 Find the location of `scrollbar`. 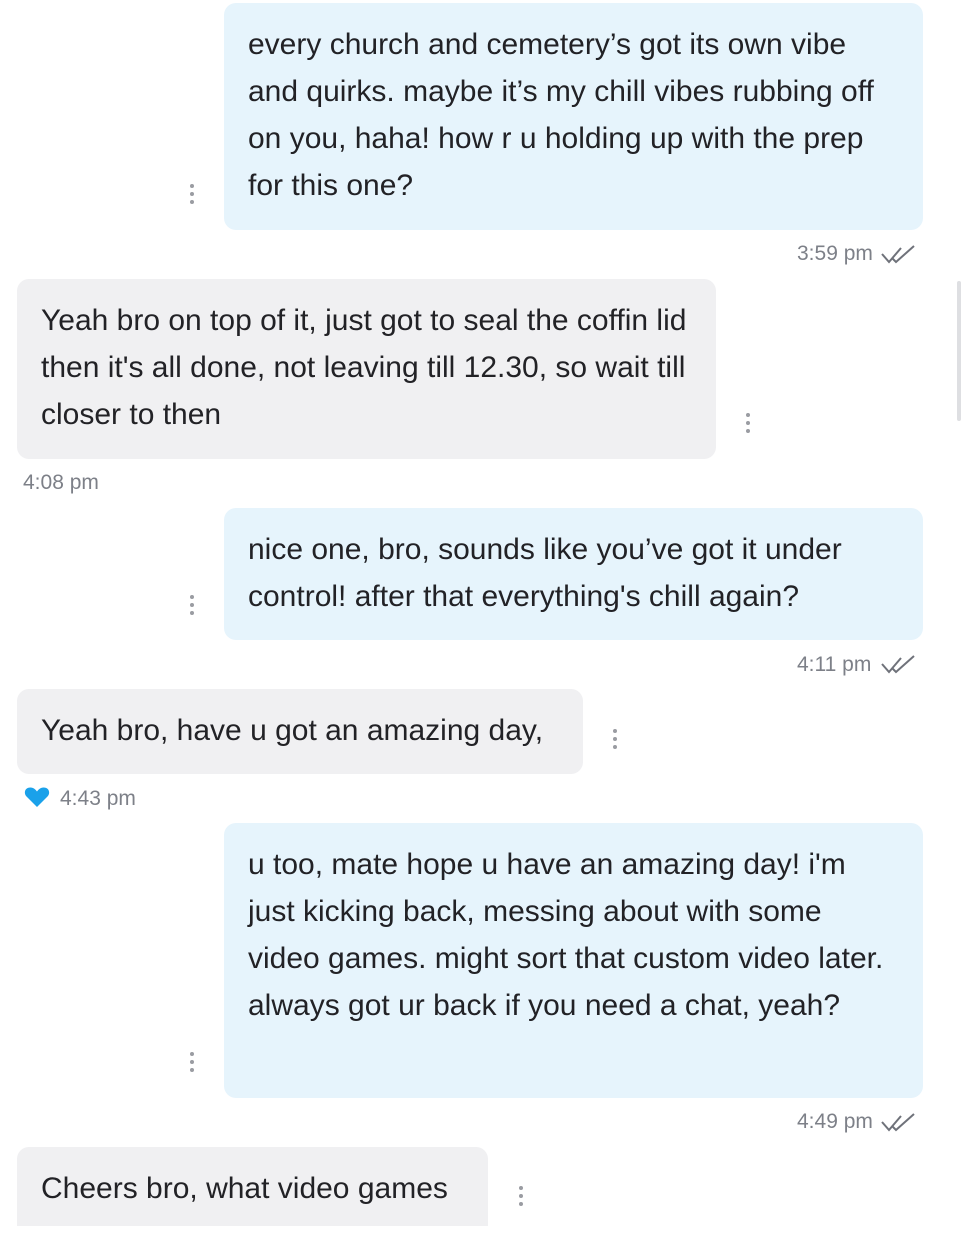

scrollbar is located at coordinates (959, 351).